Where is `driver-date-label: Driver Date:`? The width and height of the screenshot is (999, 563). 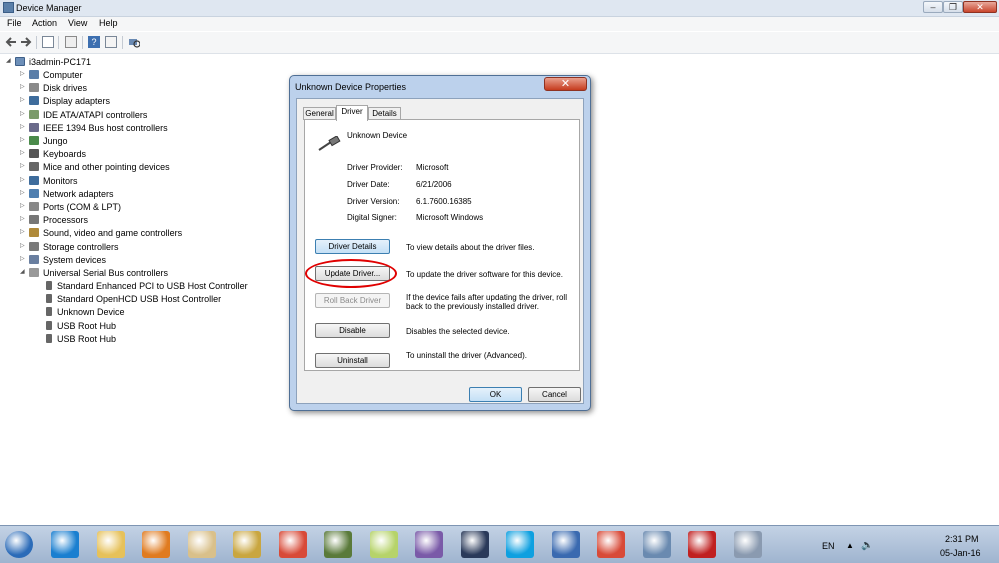
driver-date-label: Driver Date: is located at coordinates (368, 184).